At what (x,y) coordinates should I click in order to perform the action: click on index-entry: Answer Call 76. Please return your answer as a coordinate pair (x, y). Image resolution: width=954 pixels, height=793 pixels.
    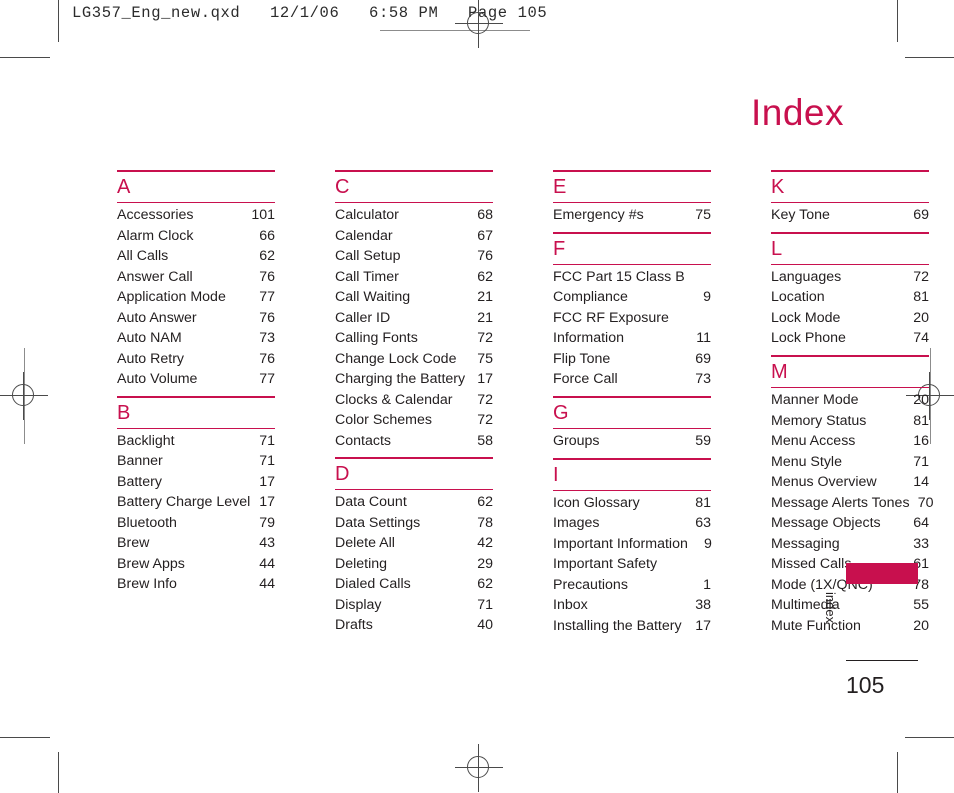
    Looking at the image, I should click on (196, 277).